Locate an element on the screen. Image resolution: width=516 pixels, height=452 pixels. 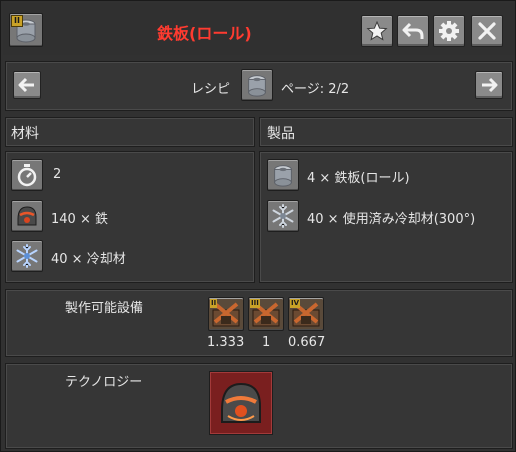
back-arrow-icon is located at coordinates (413, 30).